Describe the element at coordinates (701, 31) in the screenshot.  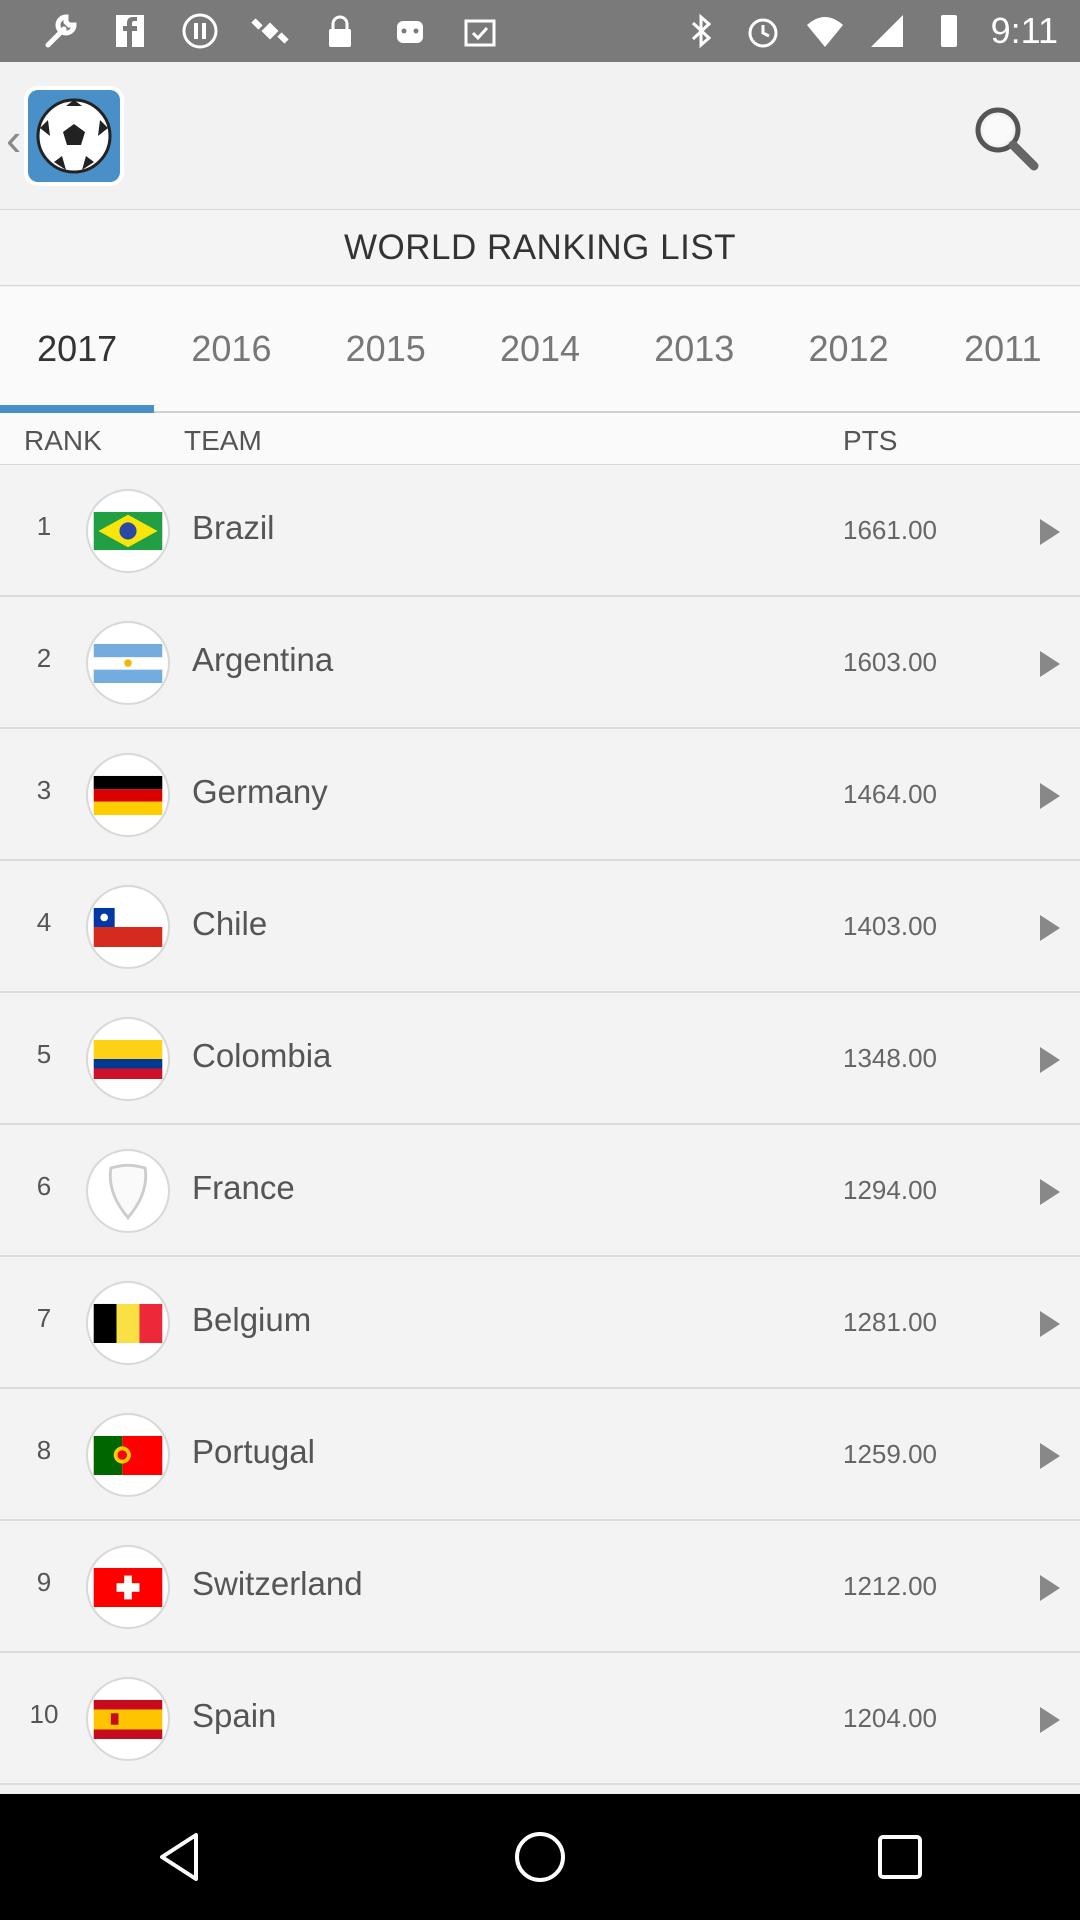
I see `bluetooth-icon` at that location.